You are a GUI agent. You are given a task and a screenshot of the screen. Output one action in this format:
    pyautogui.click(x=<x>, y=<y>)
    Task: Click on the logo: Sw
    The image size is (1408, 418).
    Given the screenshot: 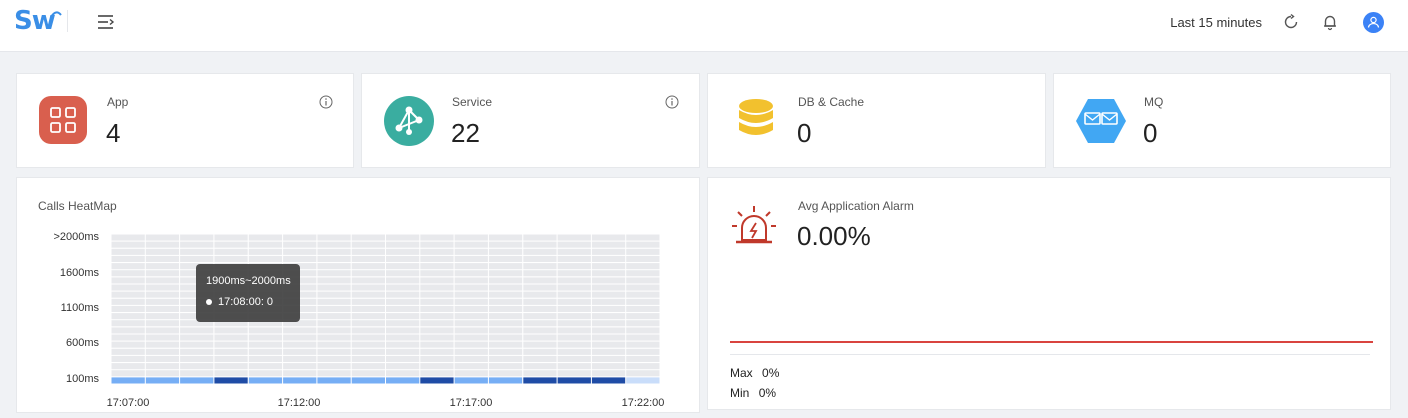 What is the action you would take?
    pyautogui.click(x=39, y=22)
    